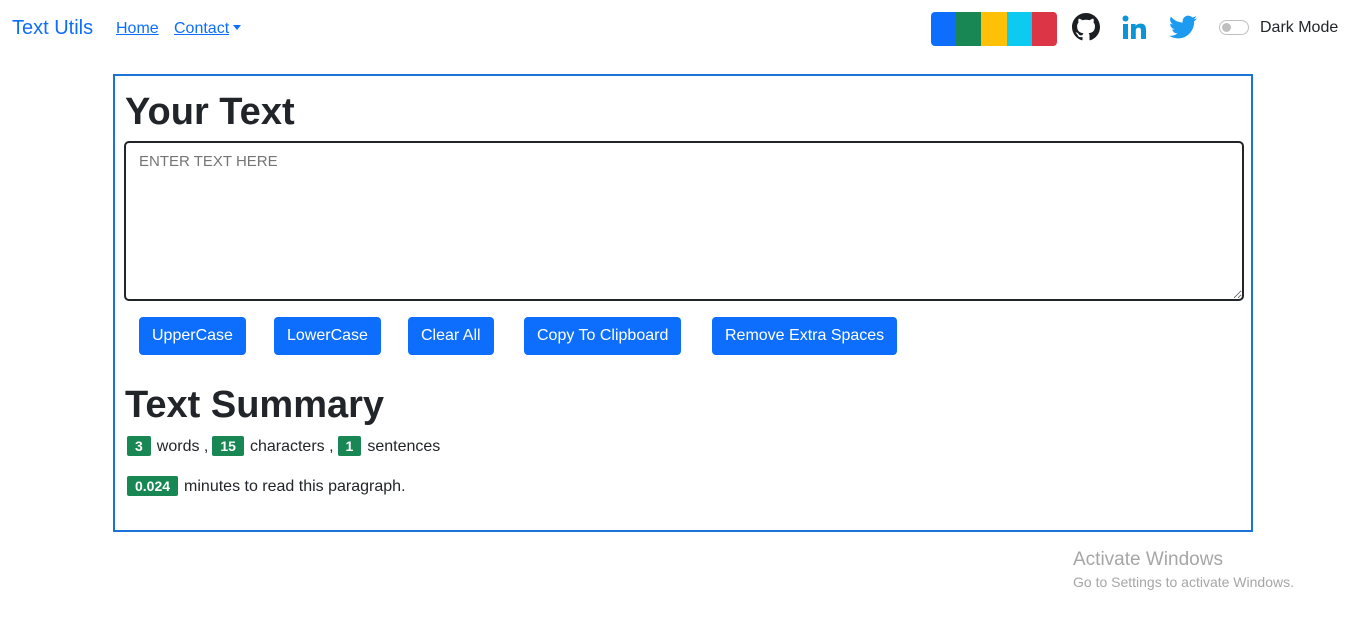 Image resolution: width=1366 pixels, height=620 pixels. Describe the element at coordinates (255, 405) in the screenshot. I see `summary-heading: Text Summary` at that location.